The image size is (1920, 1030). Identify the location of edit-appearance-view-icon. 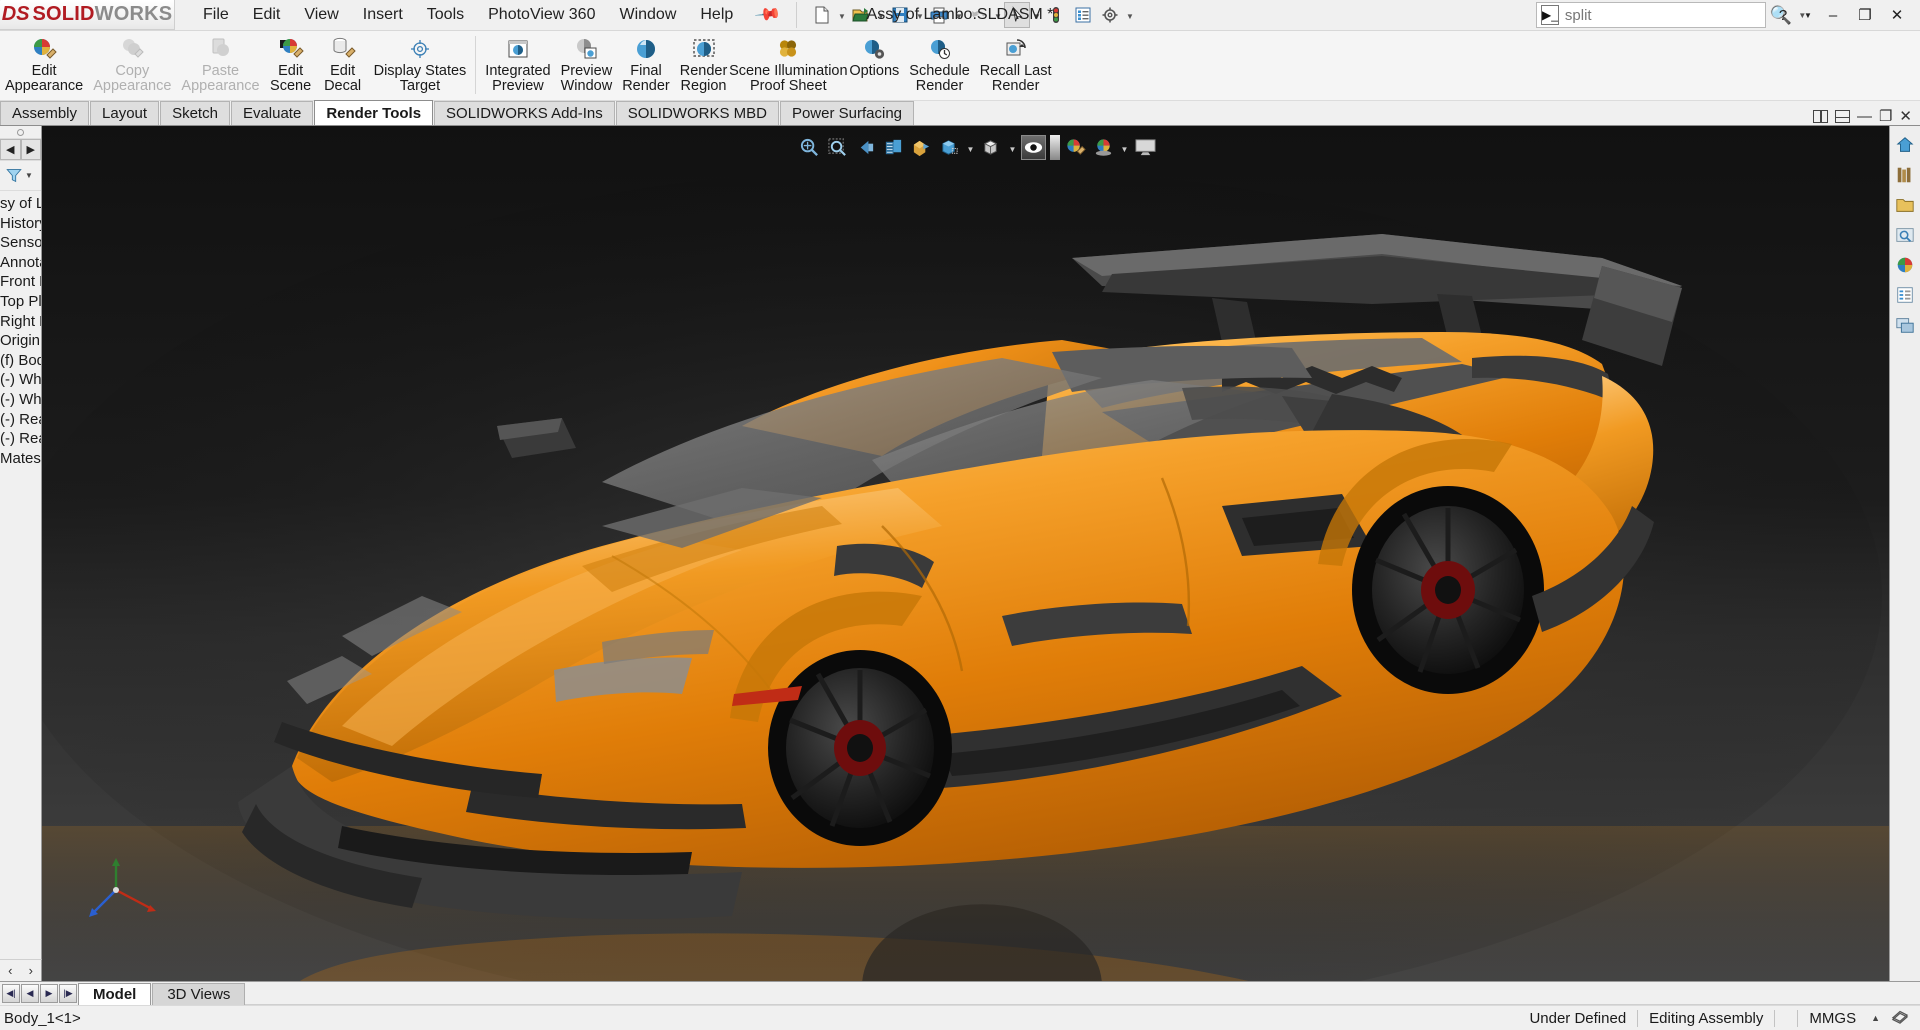
(1075, 147).